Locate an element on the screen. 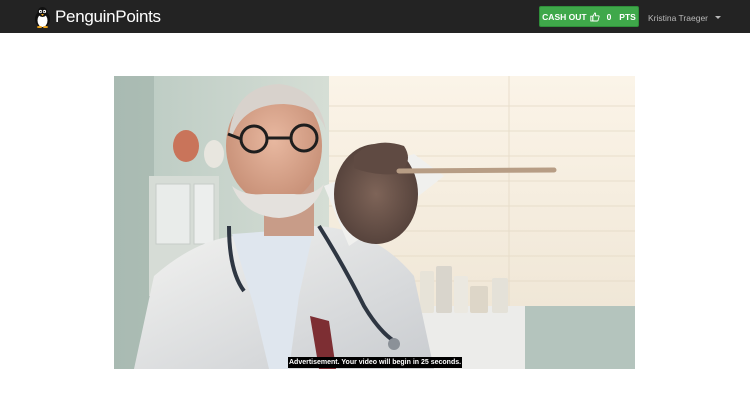  brand-logo-link: PenguinPoints is located at coordinates (97, 17).